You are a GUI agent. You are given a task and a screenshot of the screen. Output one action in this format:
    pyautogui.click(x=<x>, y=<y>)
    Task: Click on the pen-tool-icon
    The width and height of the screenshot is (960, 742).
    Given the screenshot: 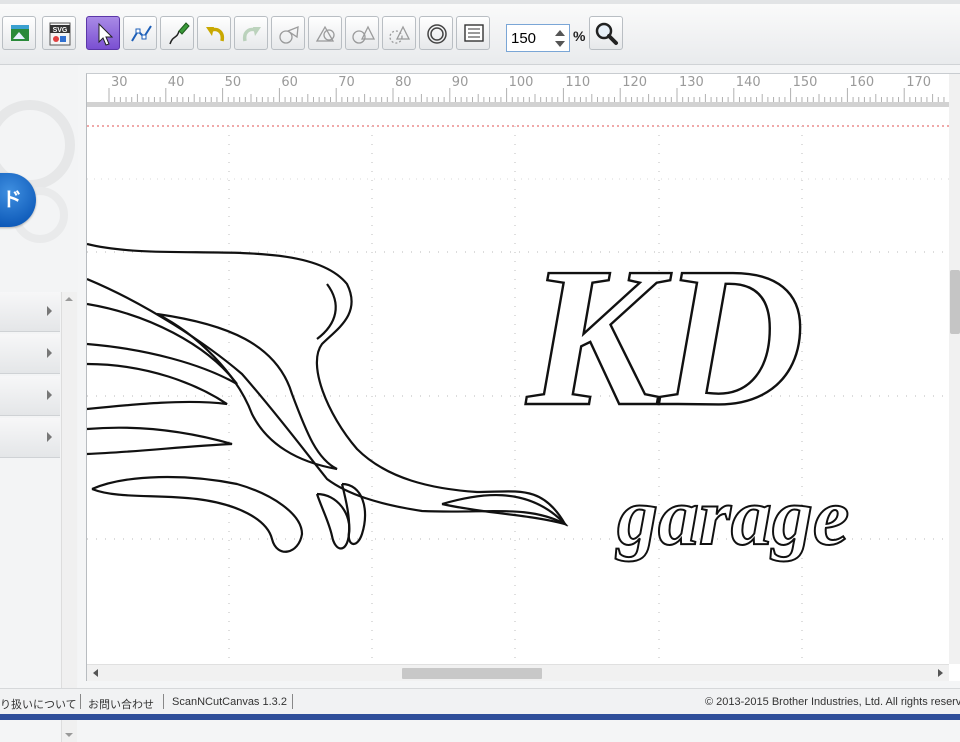 What is the action you would take?
    pyautogui.click(x=179, y=33)
    